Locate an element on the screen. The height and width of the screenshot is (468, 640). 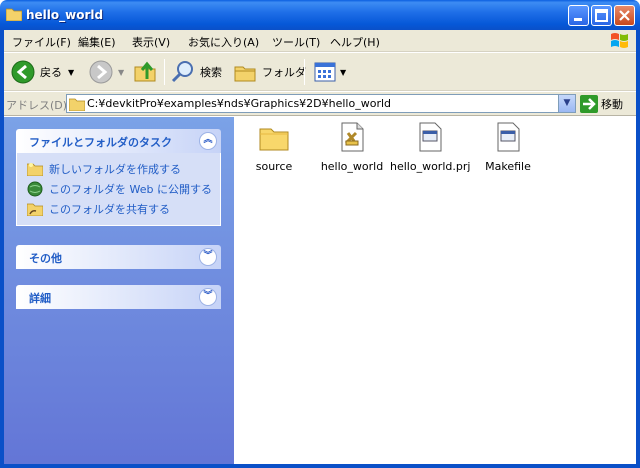
views-icon is located at coordinates (325, 72).